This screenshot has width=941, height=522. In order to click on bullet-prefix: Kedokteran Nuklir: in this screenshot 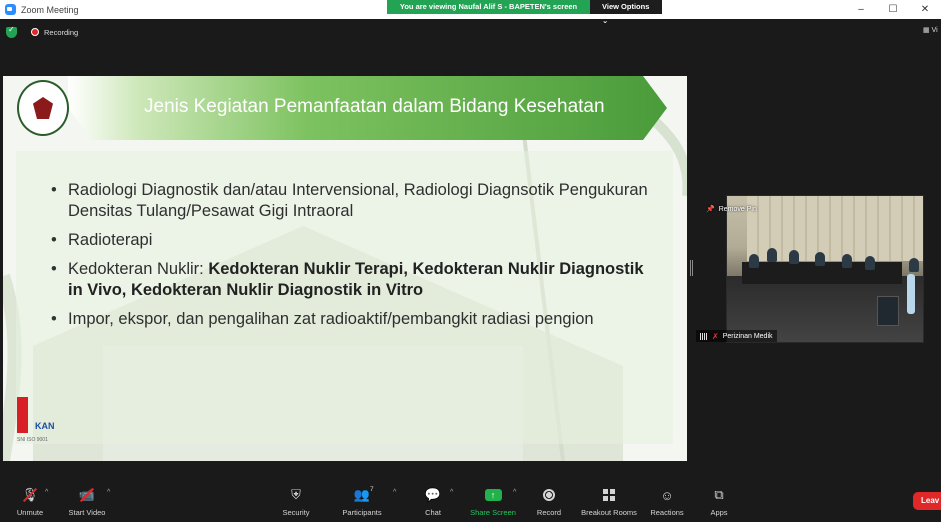, I will do `click(138, 269)`.